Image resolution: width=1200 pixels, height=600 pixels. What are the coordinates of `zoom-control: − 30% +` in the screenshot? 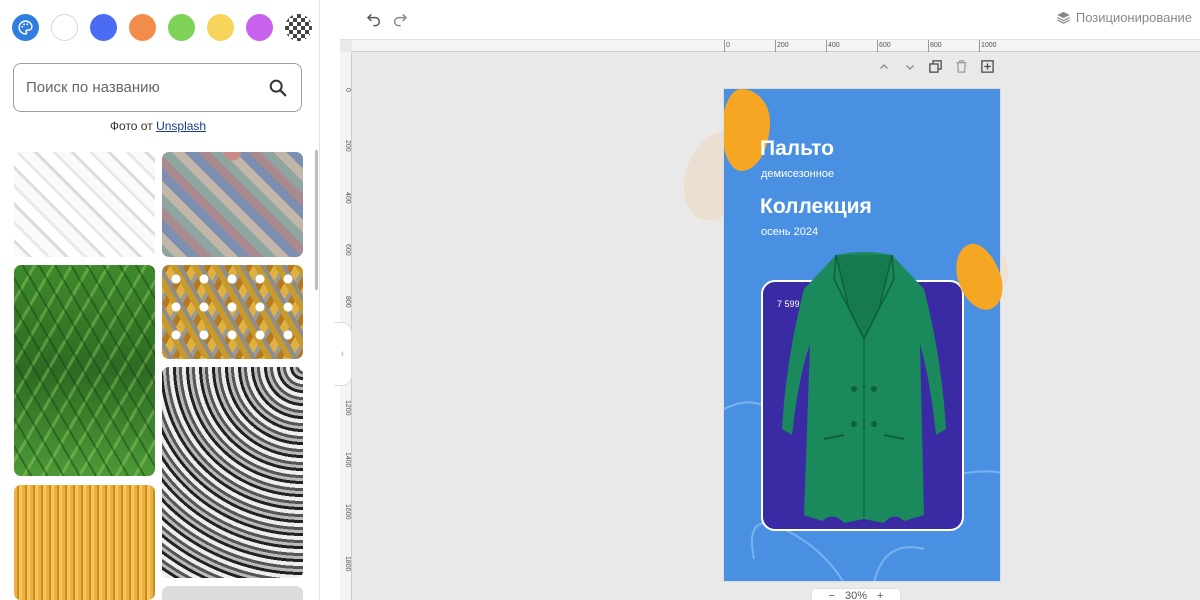 It's located at (856, 594).